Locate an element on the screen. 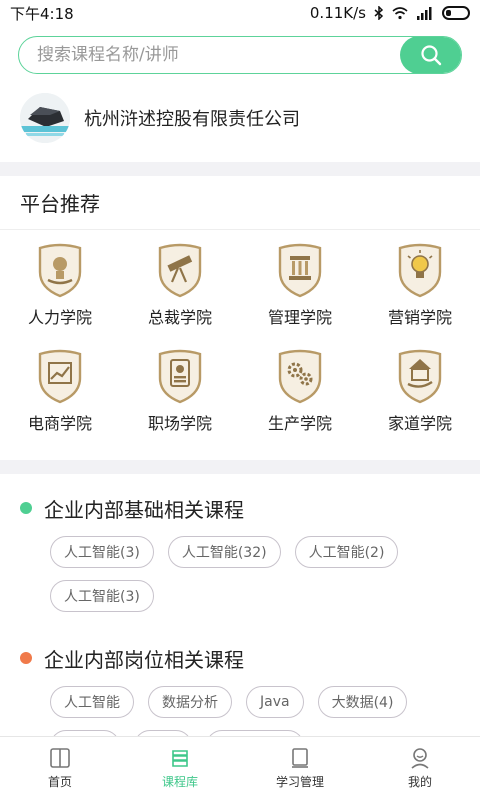  search-bar is located at coordinates (240, 55).